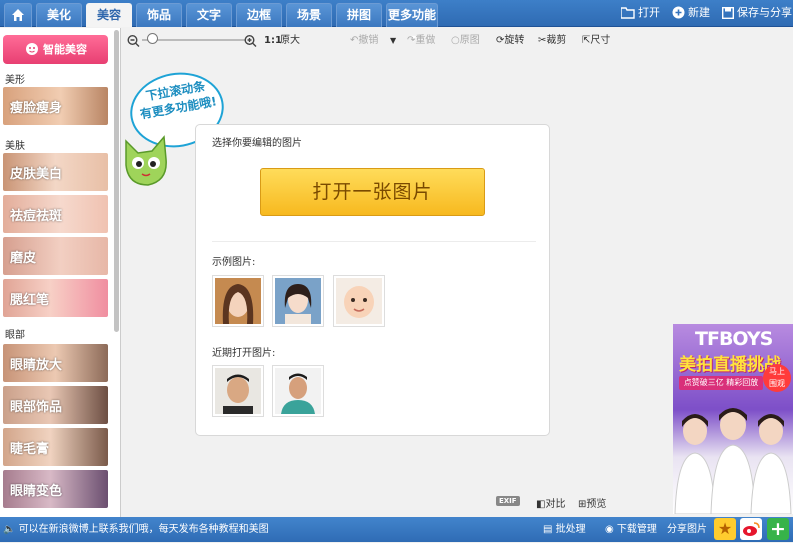  Describe the element at coordinates (699, 12) in the screenshot. I see `new-label: 新建` at that location.